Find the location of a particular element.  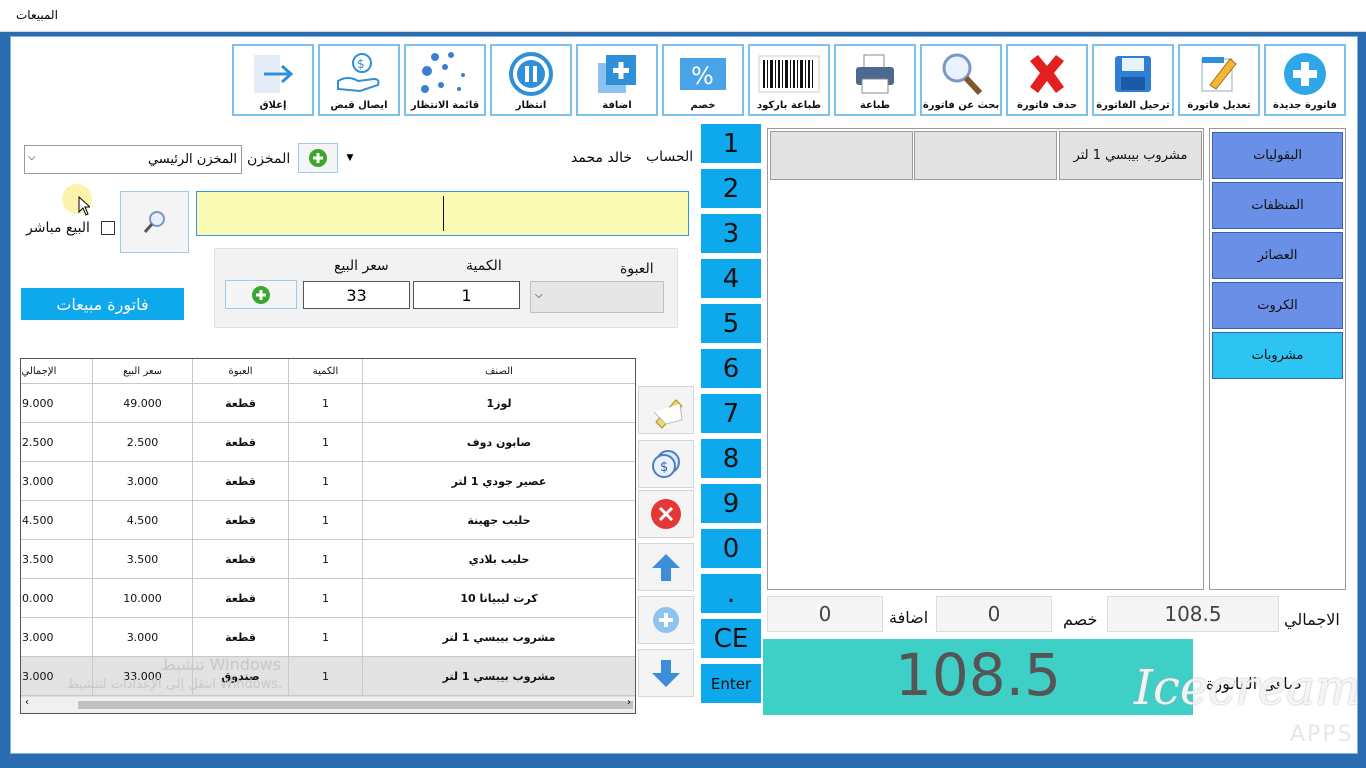

delete-row-button is located at coordinates (666, 514).